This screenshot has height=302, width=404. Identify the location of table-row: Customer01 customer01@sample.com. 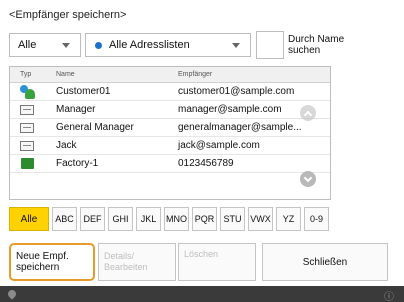
(170, 92).